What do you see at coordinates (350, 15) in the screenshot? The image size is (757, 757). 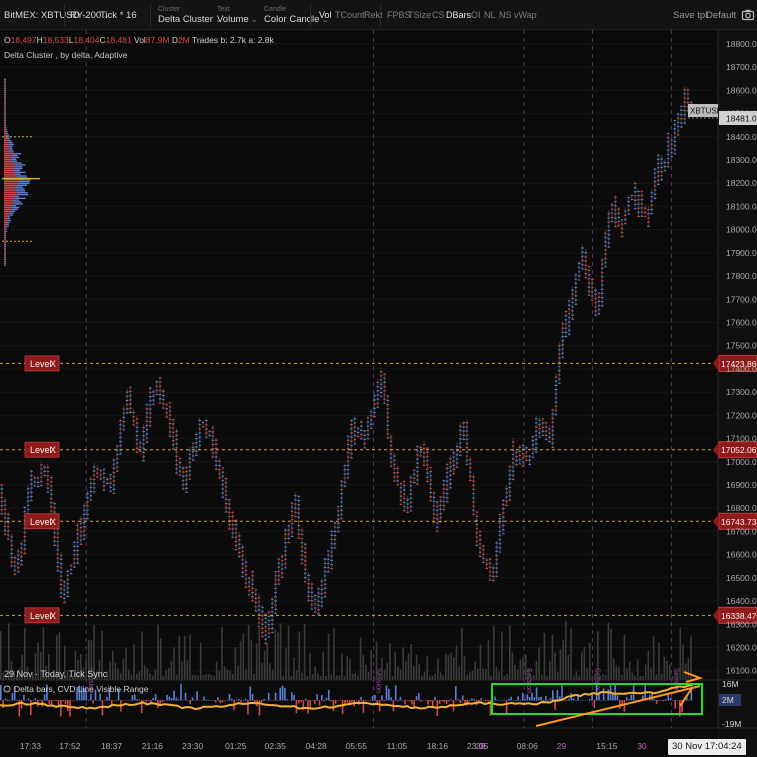 I see `toggle-tcount: TCount` at bounding box center [350, 15].